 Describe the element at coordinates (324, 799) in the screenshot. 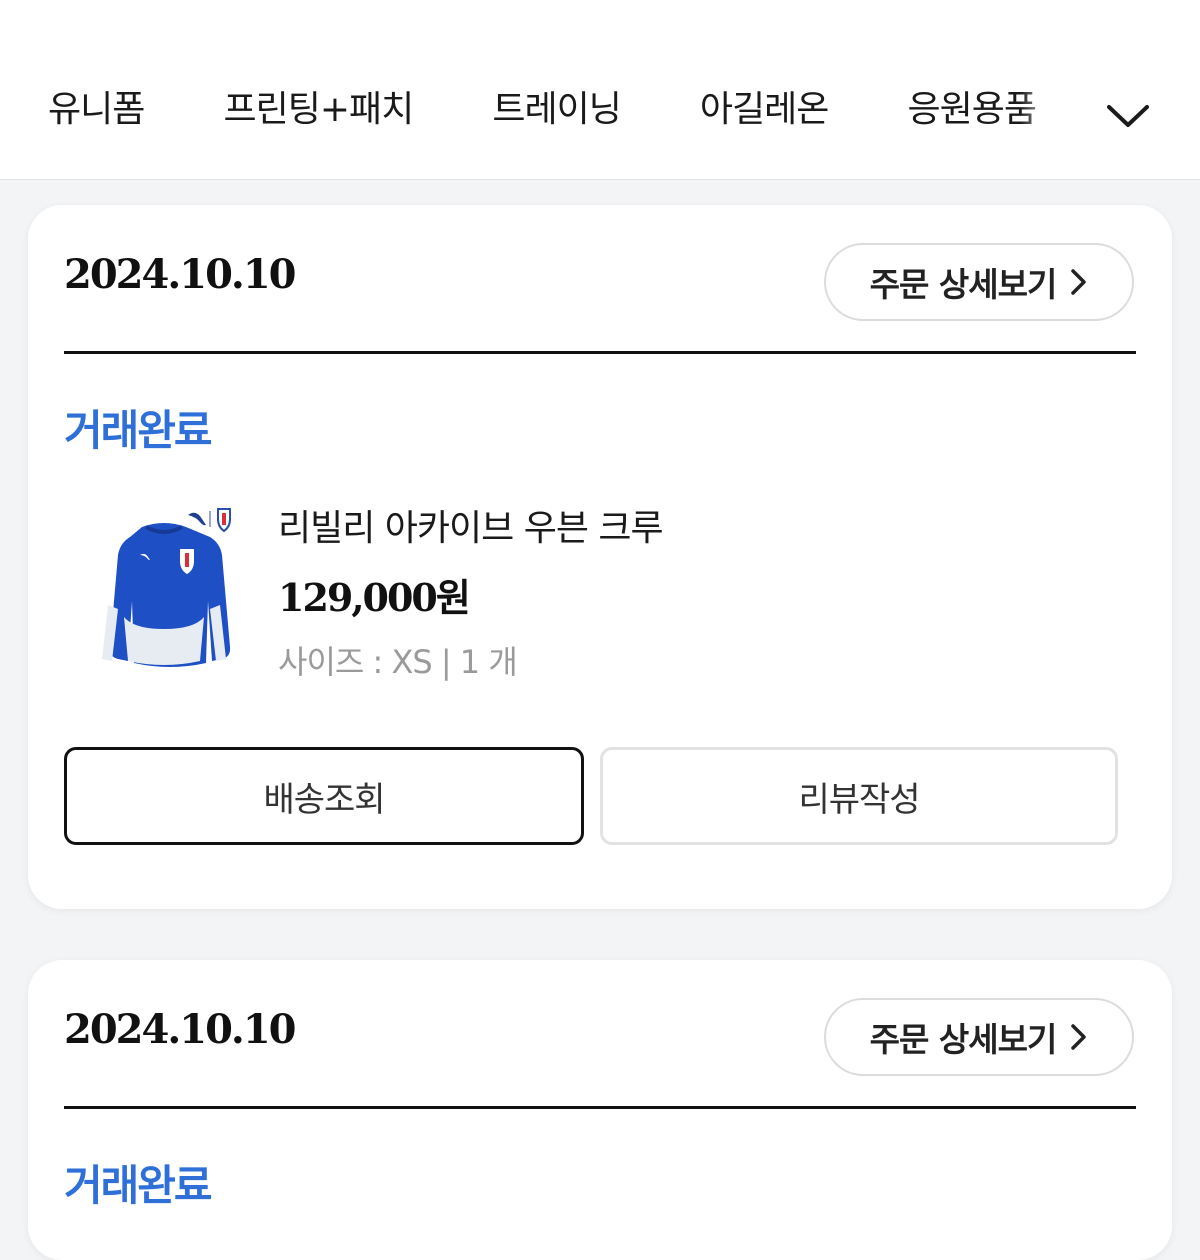

I see `track-delivery-label: 배송조회` at that location.